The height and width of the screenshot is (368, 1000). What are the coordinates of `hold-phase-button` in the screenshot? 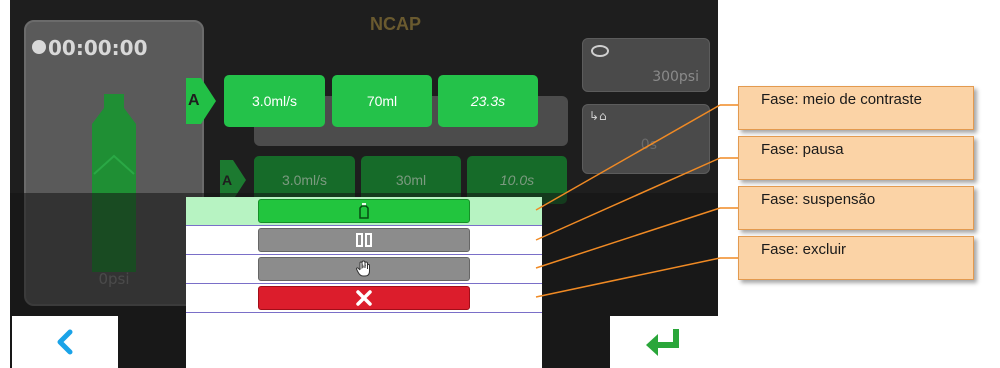 It's located at (364, 269).